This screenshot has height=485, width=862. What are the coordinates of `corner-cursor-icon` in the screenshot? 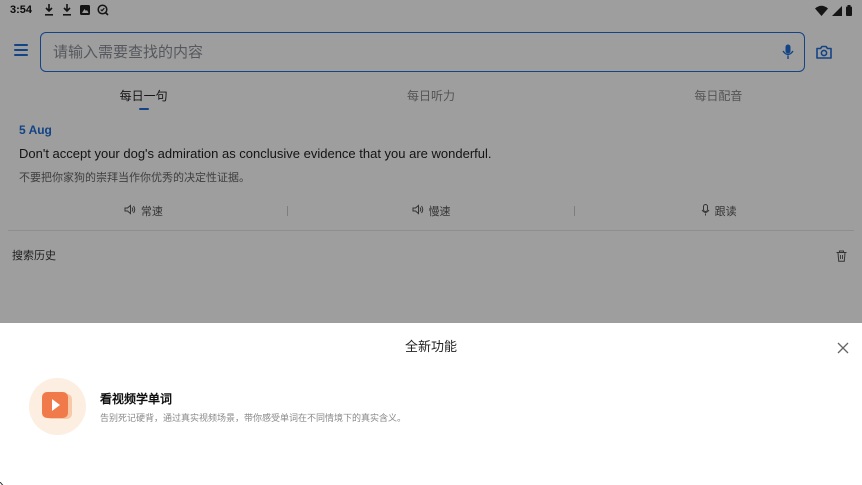 It's located at (4, 480).